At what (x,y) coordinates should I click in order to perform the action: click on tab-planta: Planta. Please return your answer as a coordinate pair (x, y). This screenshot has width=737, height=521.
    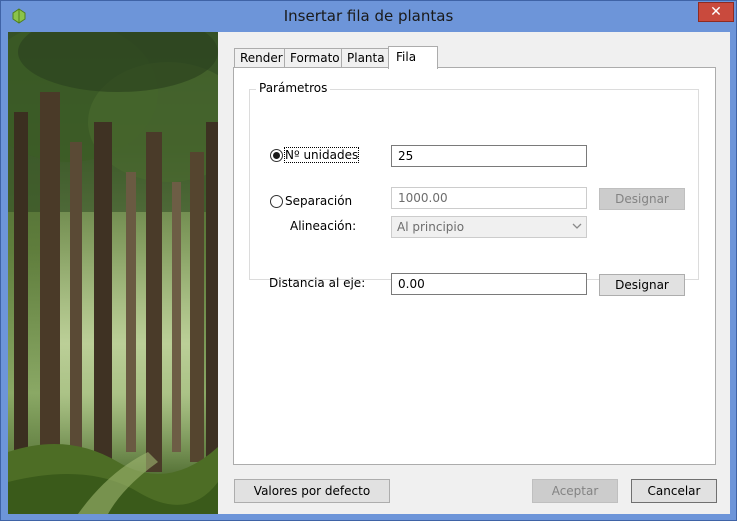
    Looking at the image, I should click on (366, 58).